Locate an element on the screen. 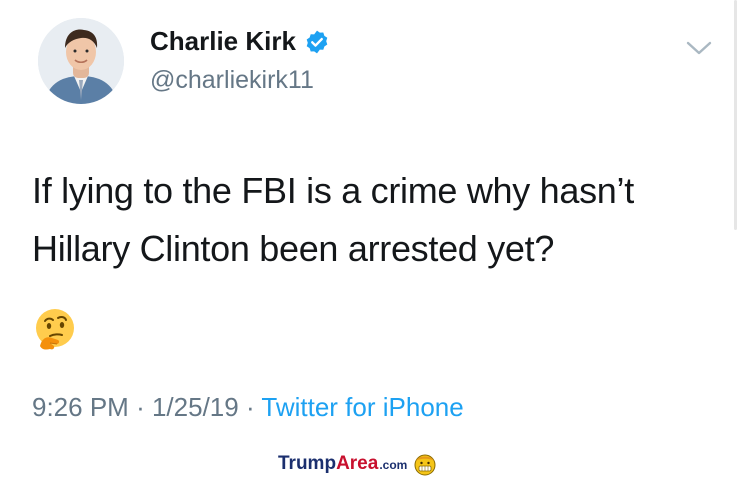  watermark-text: TrumpArea.com is located at coordinates (342, 464).